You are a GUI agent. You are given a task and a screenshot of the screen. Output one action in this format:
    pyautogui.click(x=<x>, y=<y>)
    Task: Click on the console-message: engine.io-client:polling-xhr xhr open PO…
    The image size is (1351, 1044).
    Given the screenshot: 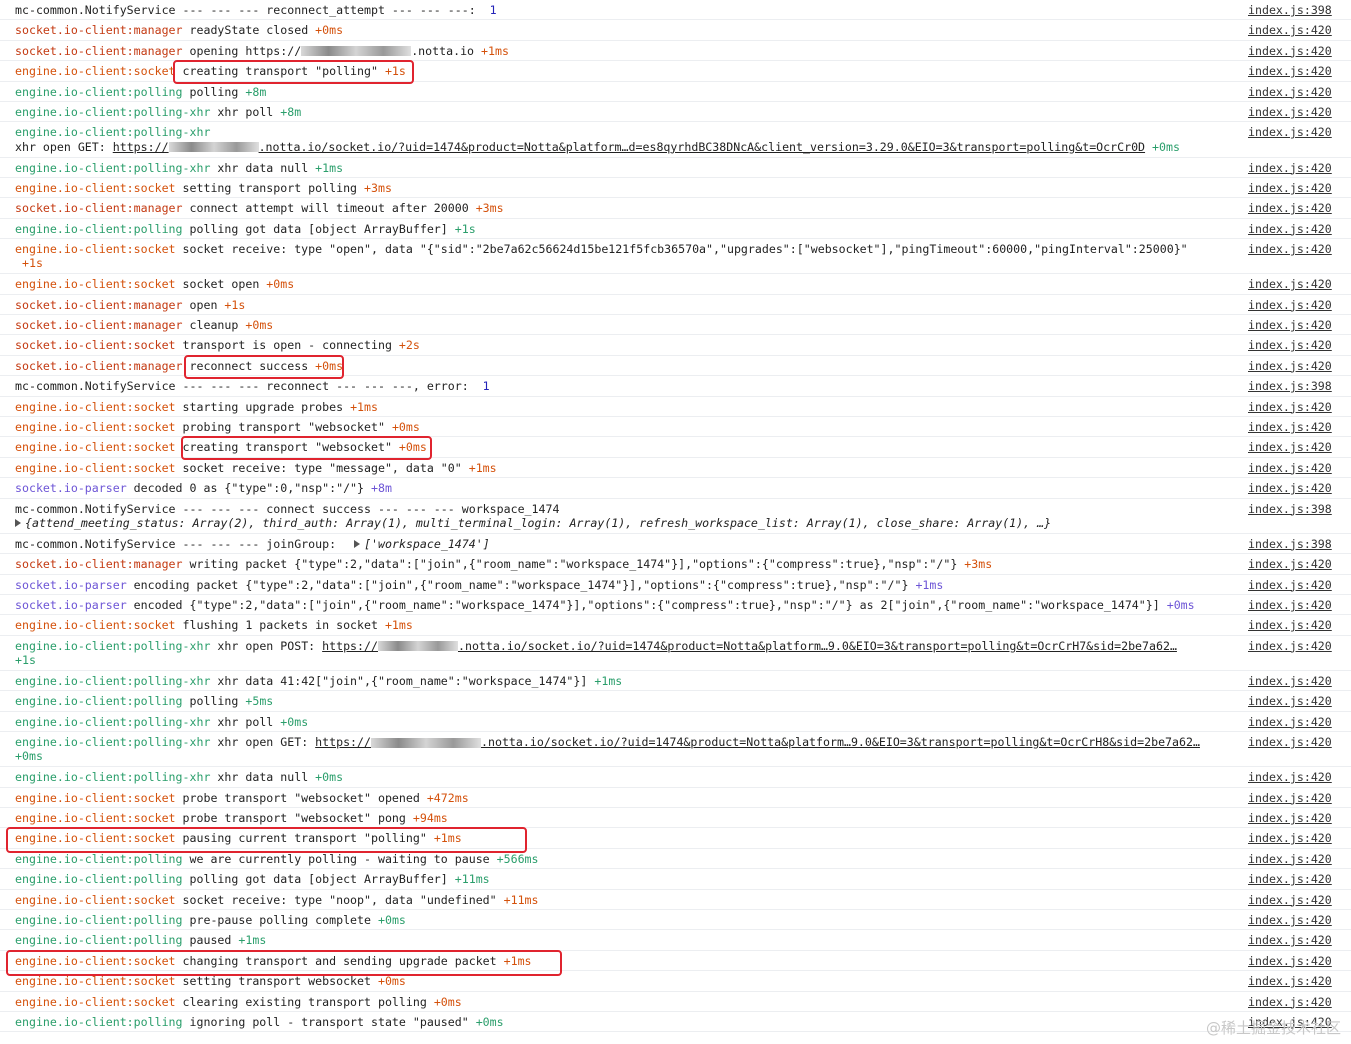 What is the action you would take?
    pyautogui.click(x=627, y=653)
    